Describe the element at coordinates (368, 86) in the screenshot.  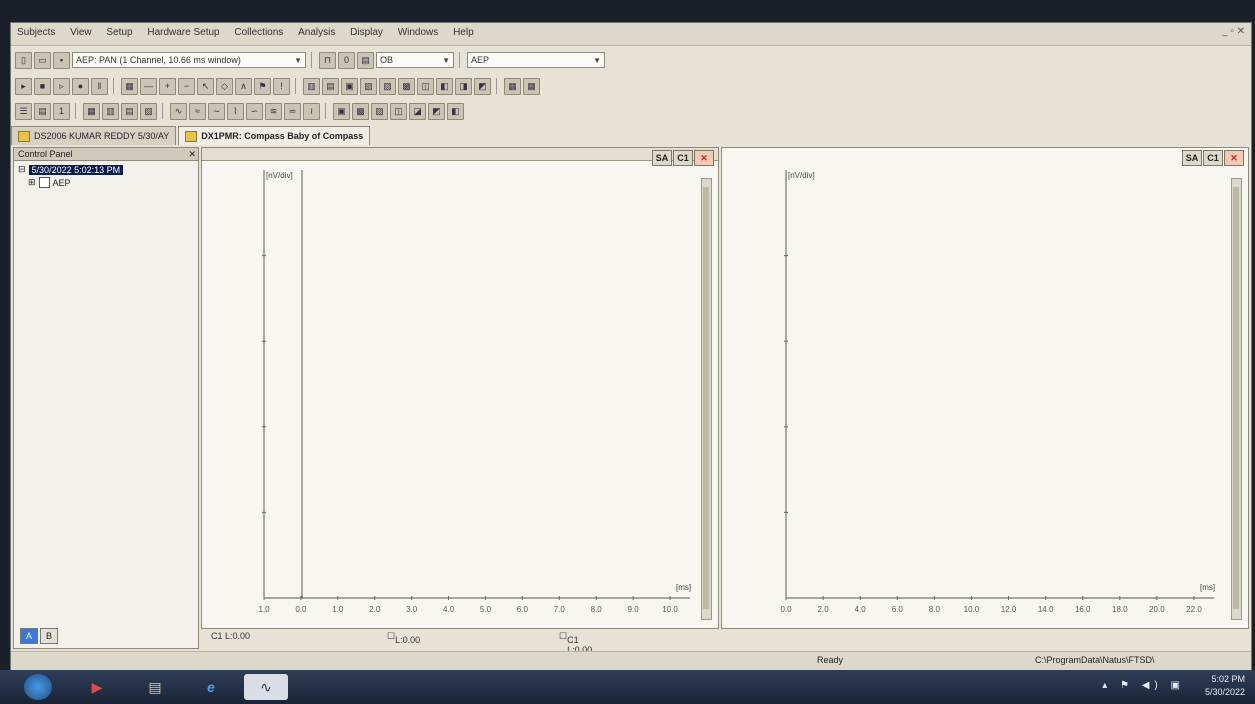
I see `layout-icon: ▧` at that location.